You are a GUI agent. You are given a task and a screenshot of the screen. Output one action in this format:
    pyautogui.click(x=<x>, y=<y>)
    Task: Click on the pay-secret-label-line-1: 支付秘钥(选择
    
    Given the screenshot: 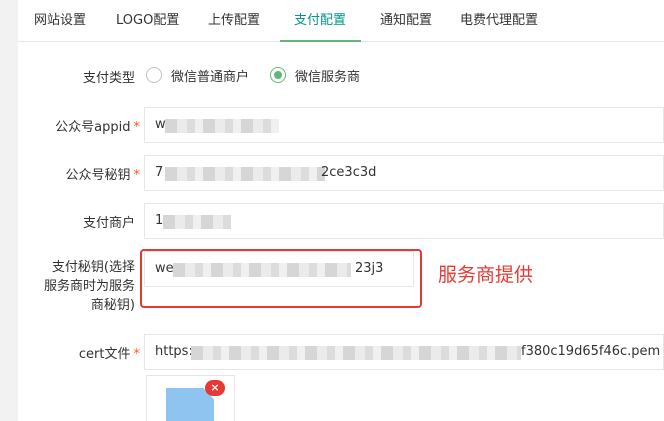 What is the action you would take?
    pyautogui.click(x=93, y=267)
    